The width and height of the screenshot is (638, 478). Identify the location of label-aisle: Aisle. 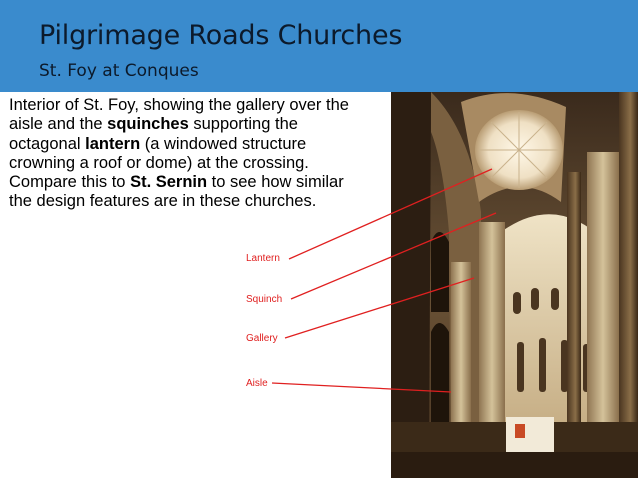
(257, 383).